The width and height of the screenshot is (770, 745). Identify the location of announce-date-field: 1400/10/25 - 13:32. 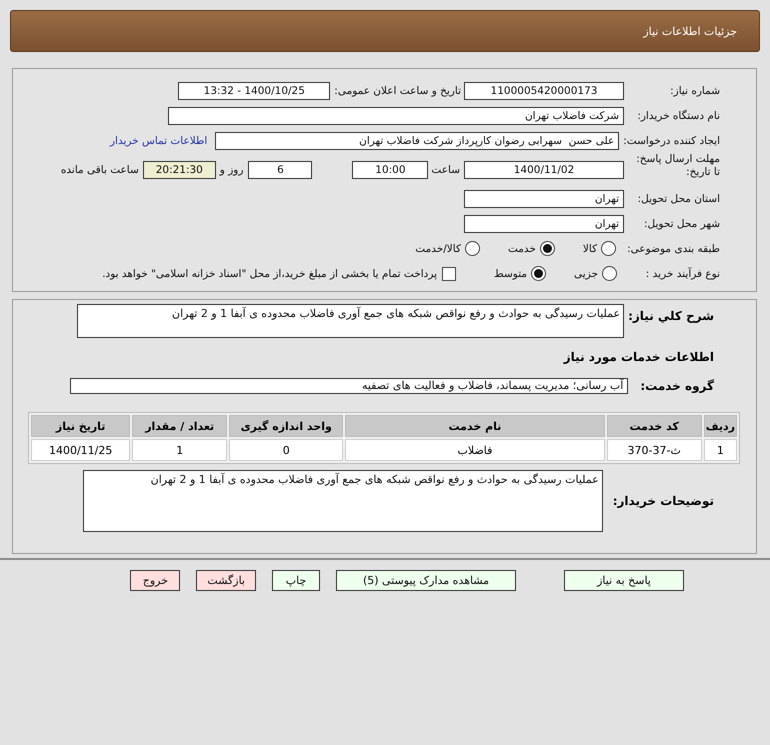
(254, 91).